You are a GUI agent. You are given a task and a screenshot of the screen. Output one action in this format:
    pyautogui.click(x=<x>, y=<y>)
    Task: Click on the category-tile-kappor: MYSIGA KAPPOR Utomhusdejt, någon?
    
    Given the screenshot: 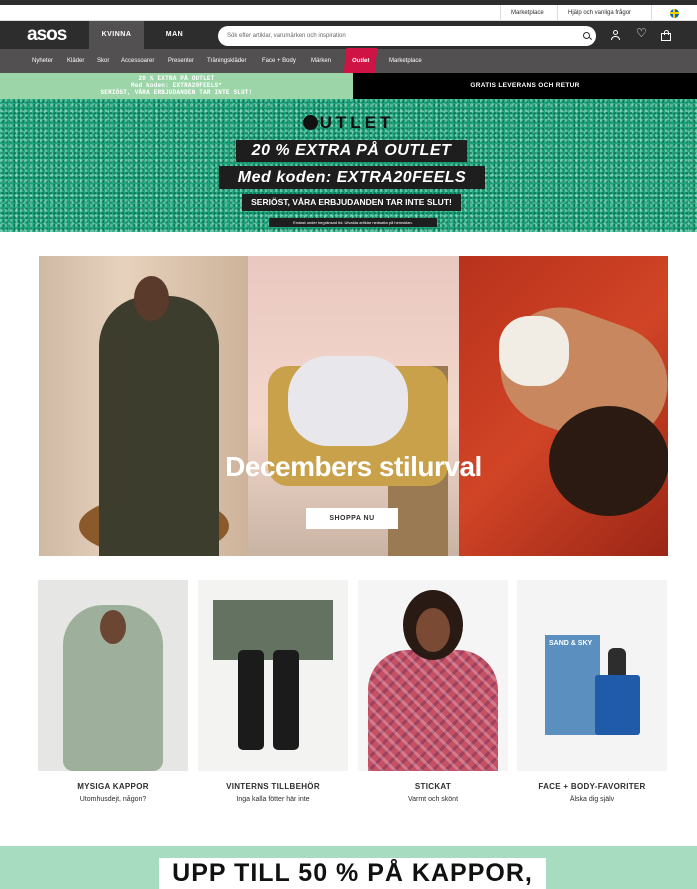 What is the action you would take?
    pyautogui.click(x=113, y=691)
    